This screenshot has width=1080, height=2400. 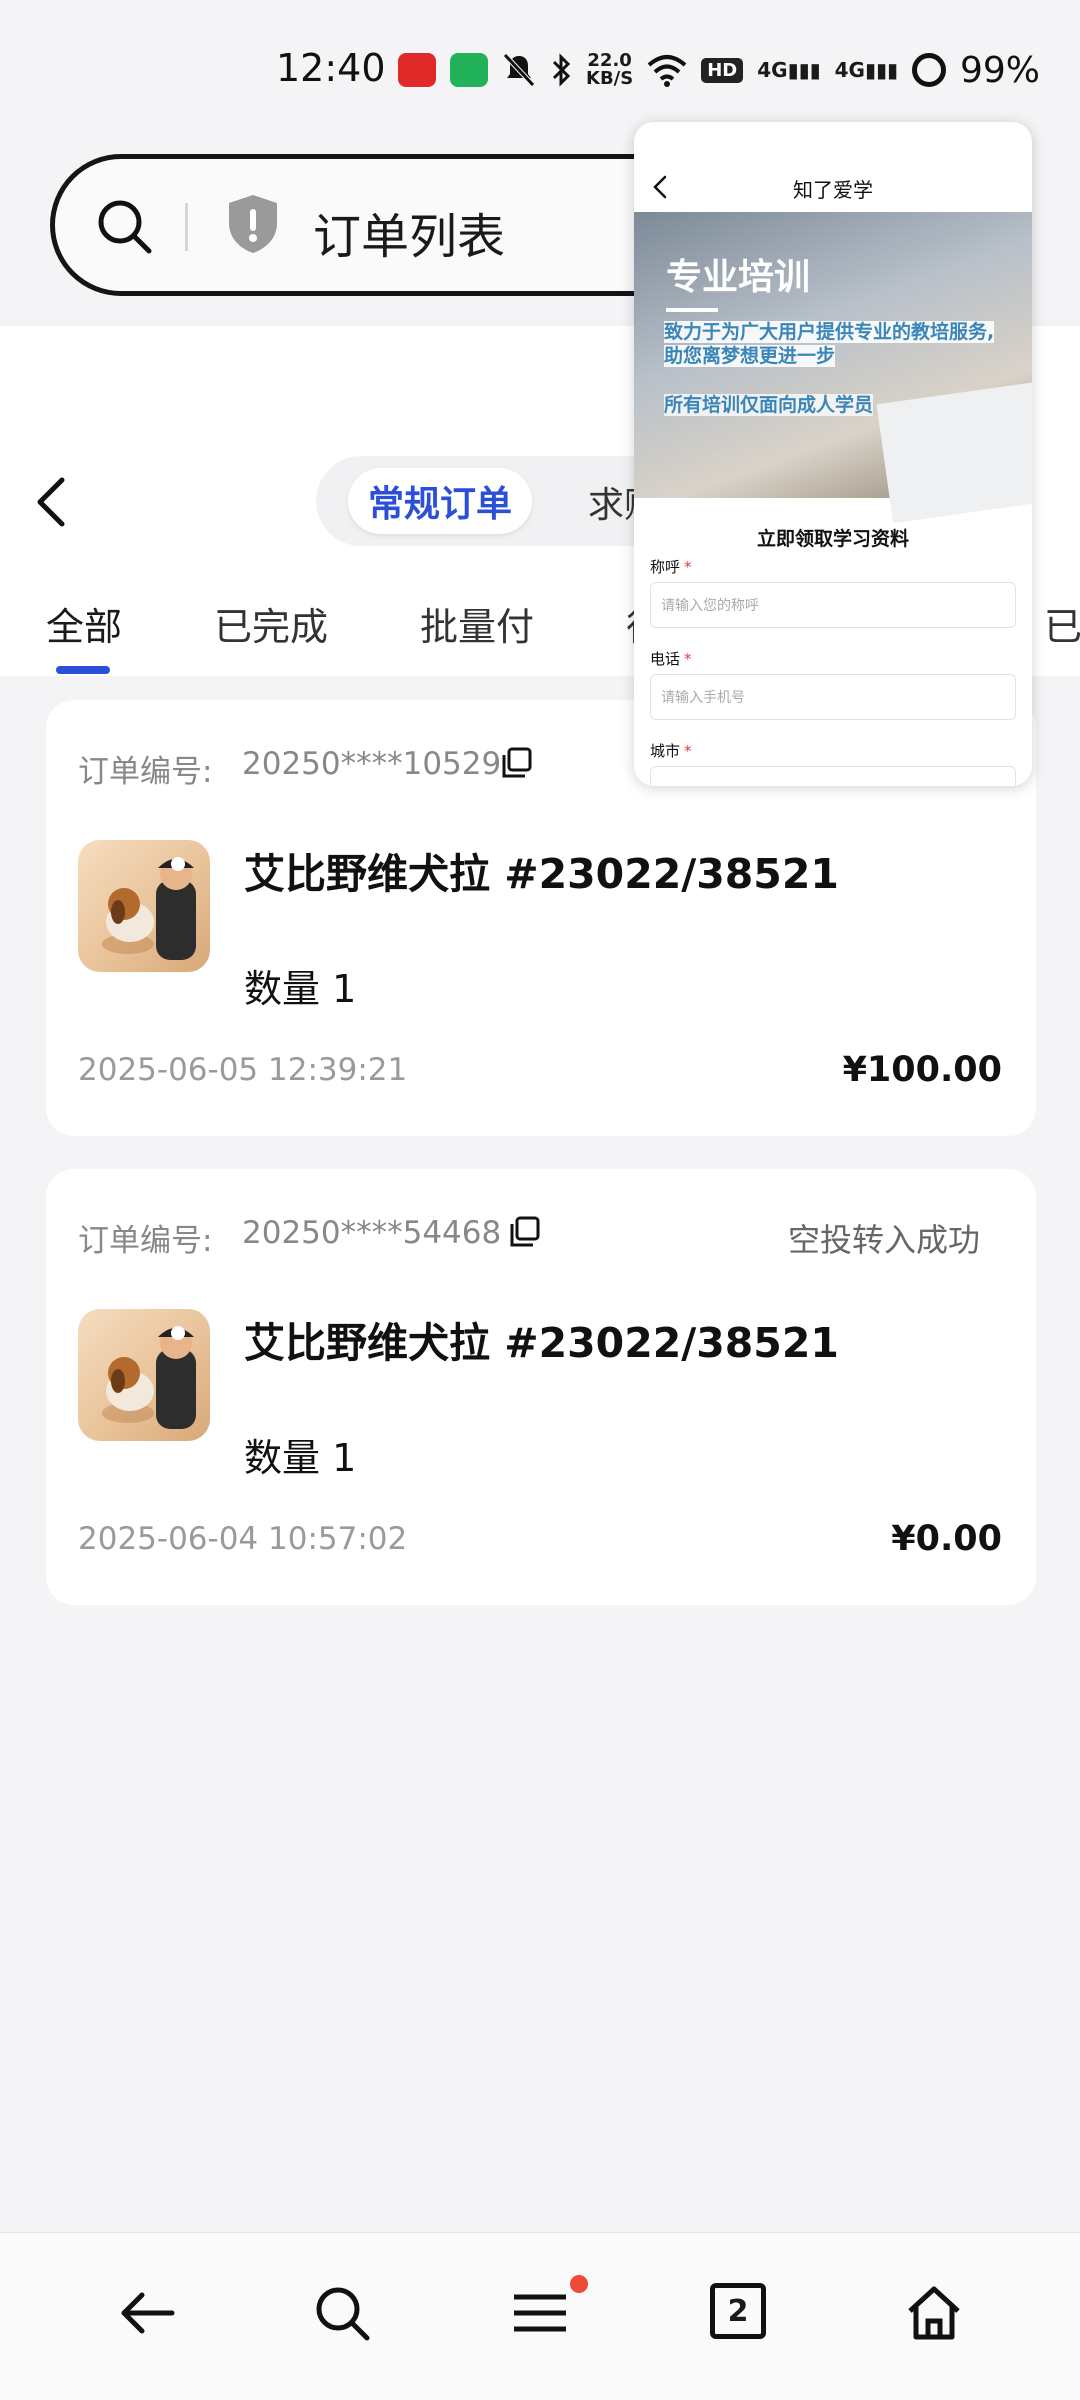 I want to click on segment-regular-orders: 常规订单, so click(x=440, y=501).